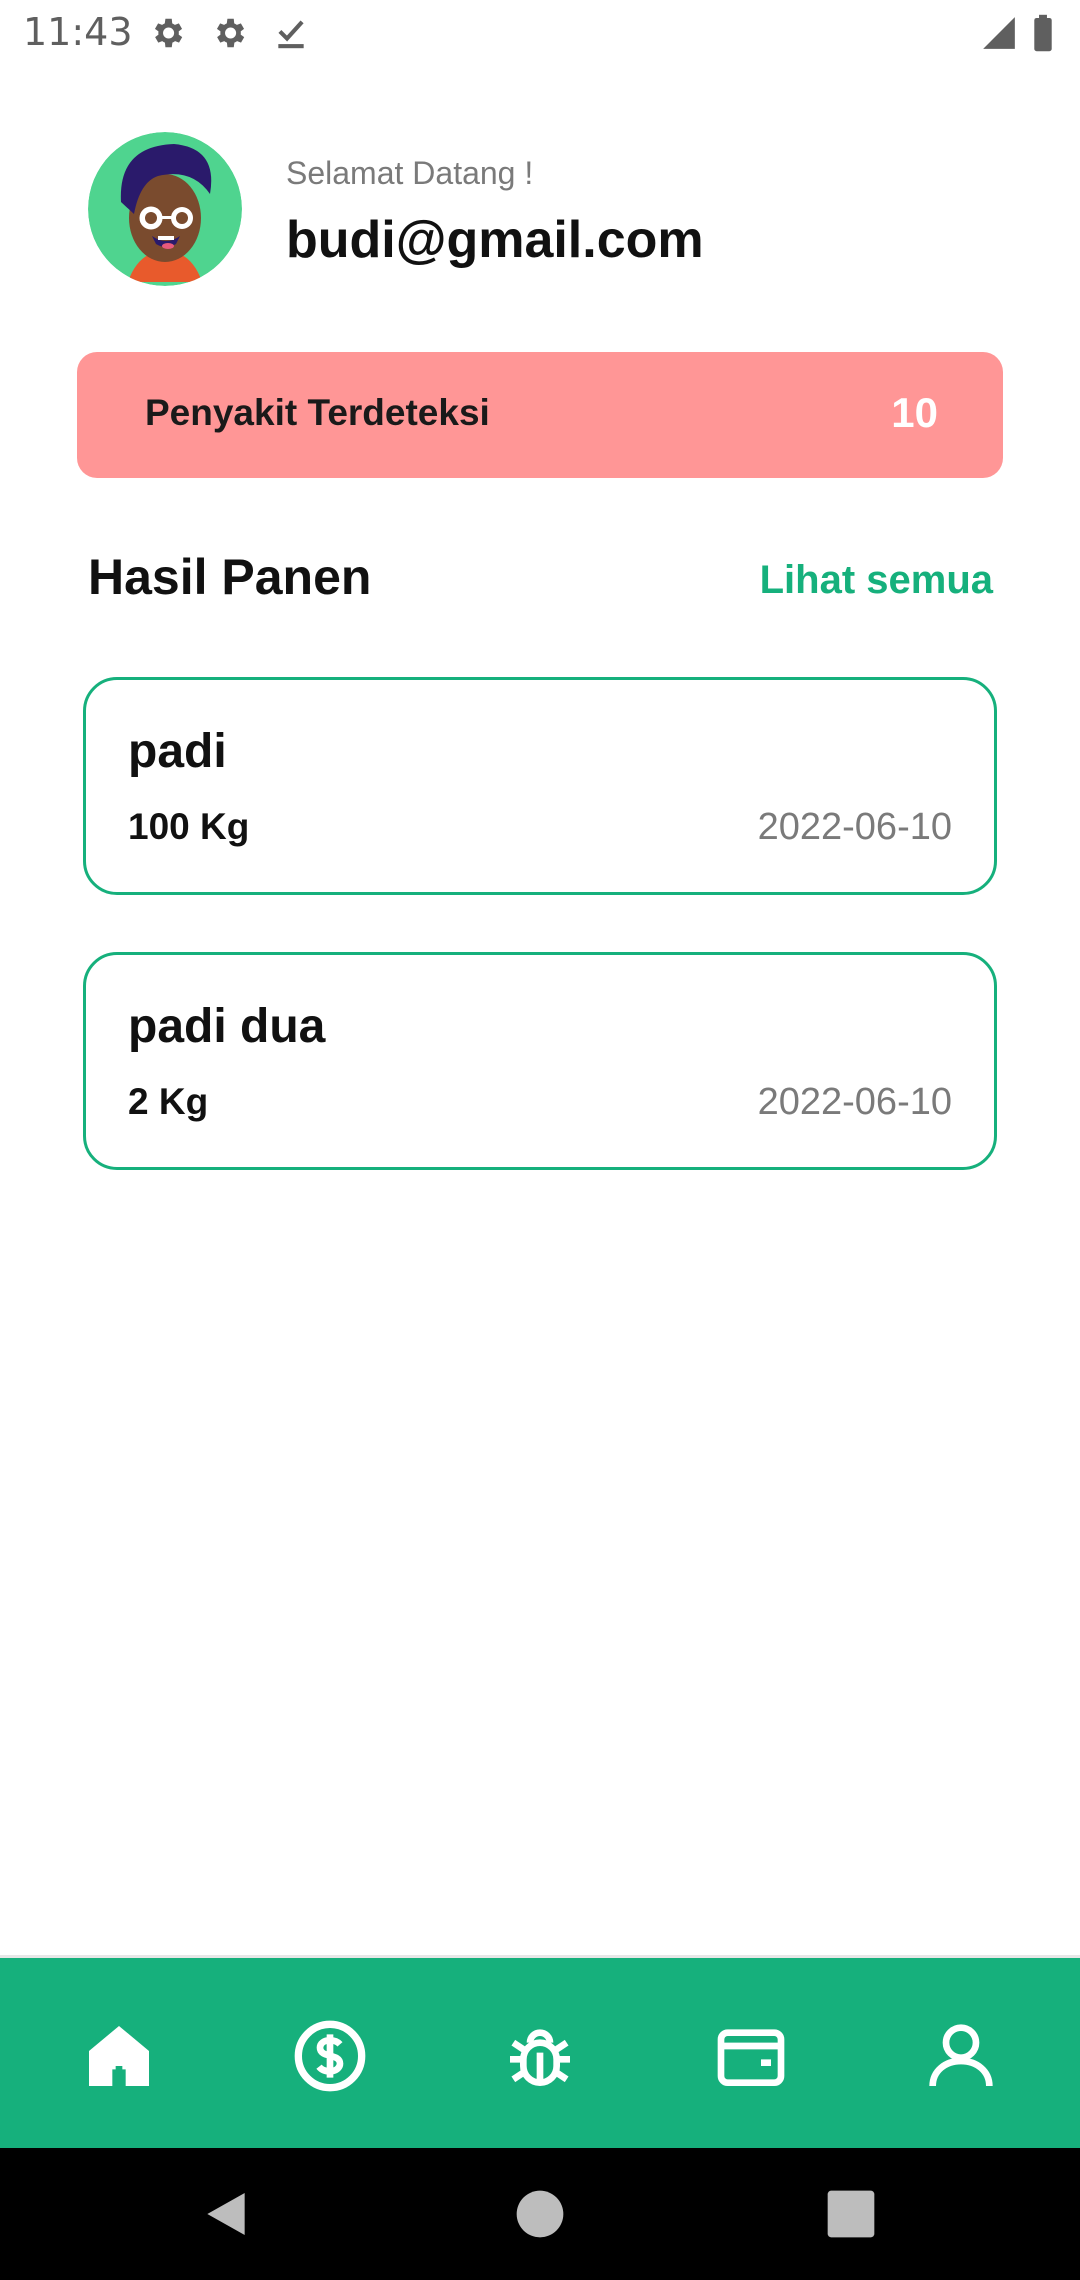 Image resolution: width=1080 pixels, height=2280 pixels. What do you see at coordinates (119, 2056) in the screenshot?
I see `home-icon` at bounding box center [119, 2056].